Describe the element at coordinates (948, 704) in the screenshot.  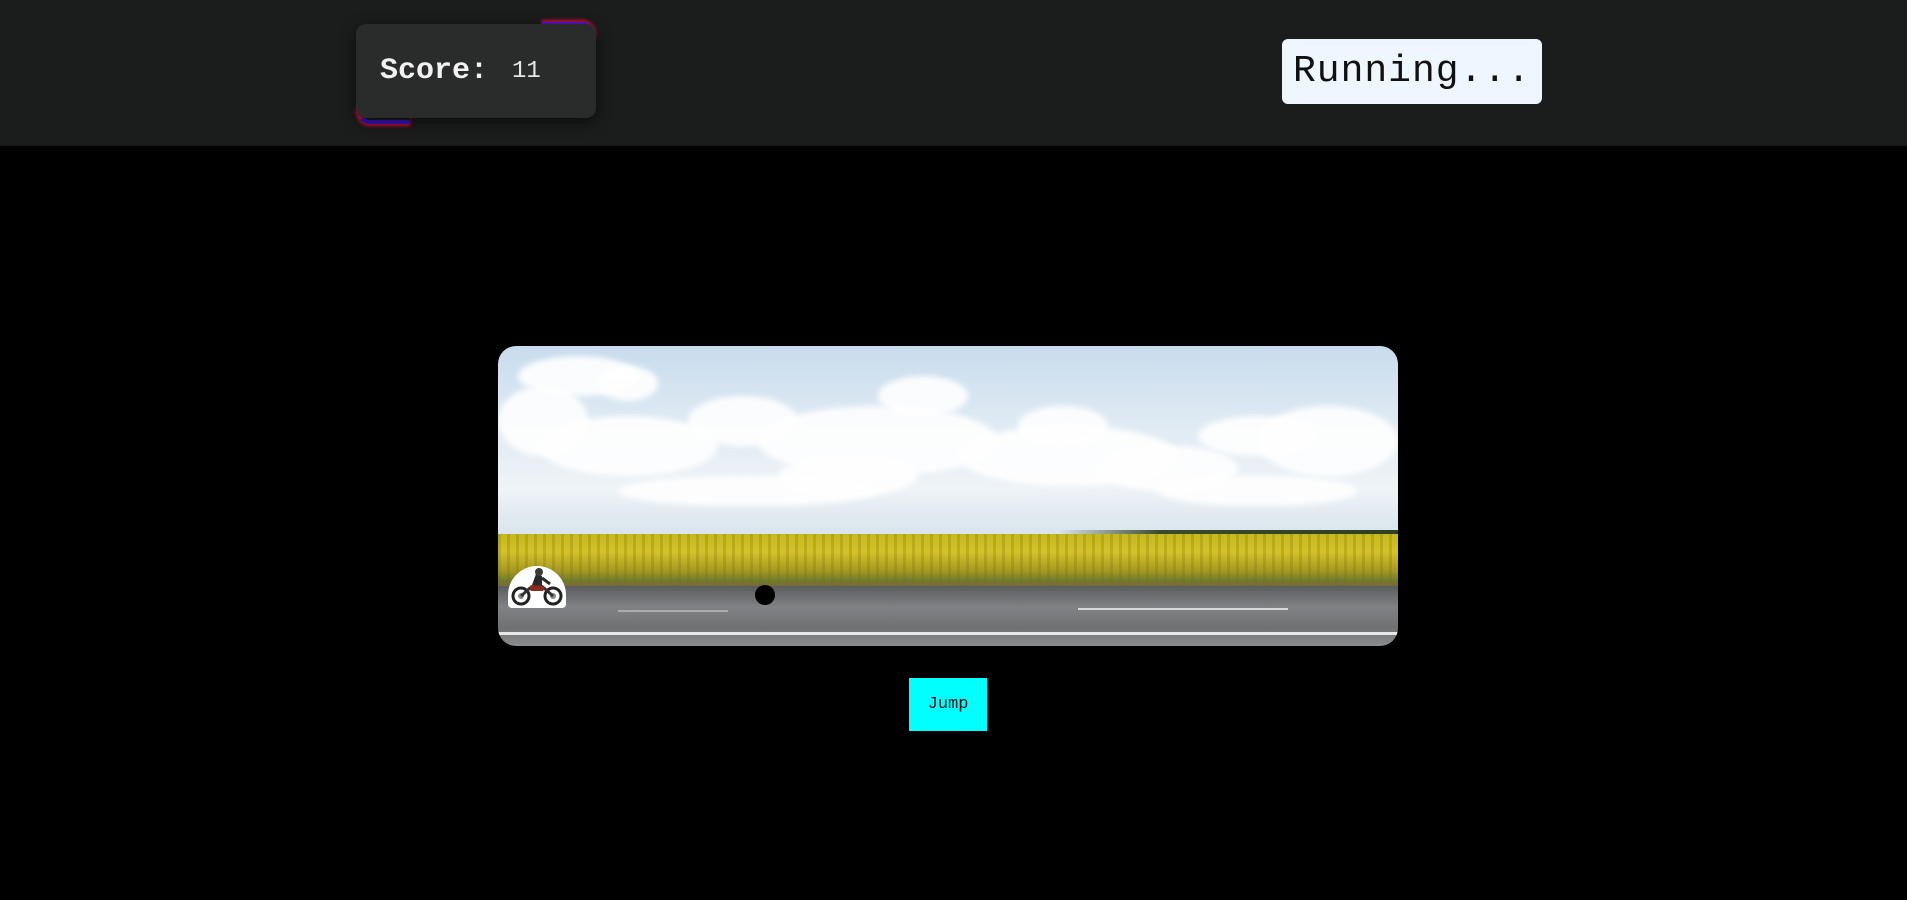
I see `jump-button: Jump` at that location.